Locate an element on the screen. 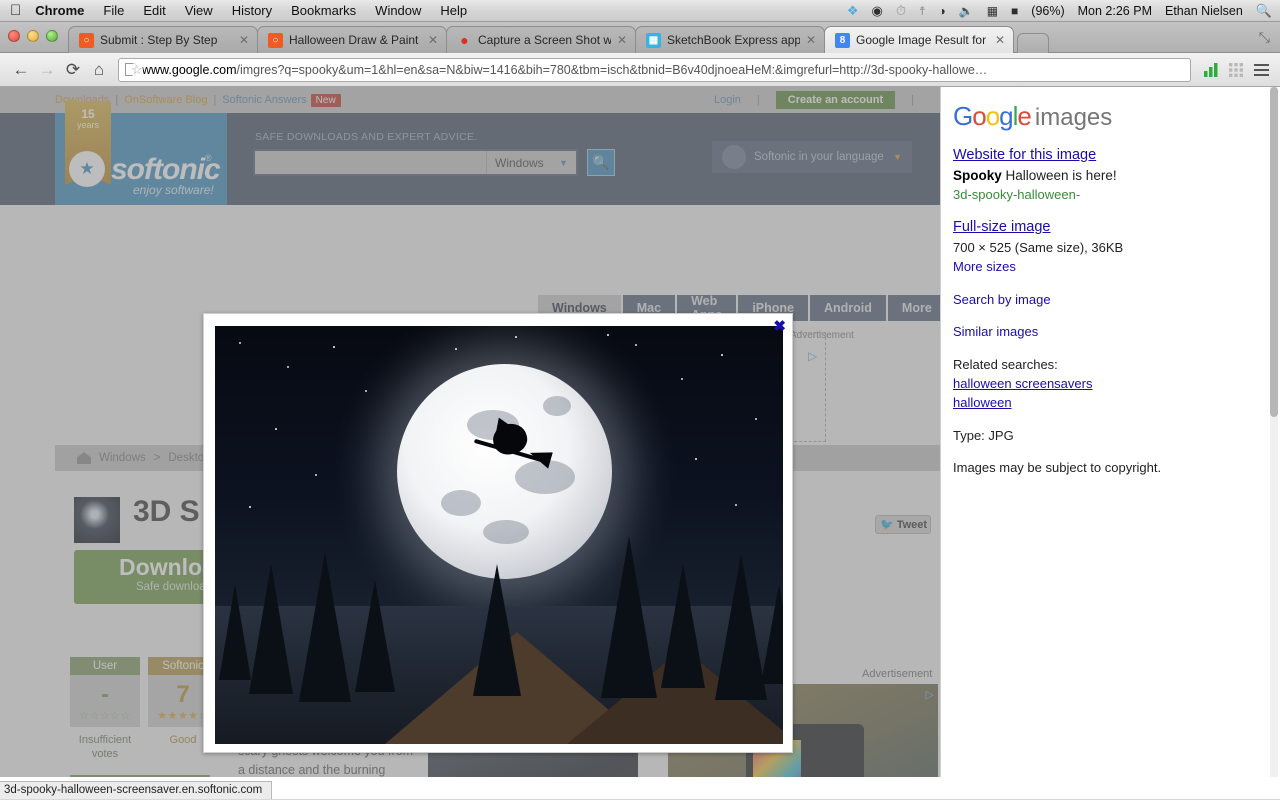  wifi-icon: ◑ is located at coordinates (942, 11).